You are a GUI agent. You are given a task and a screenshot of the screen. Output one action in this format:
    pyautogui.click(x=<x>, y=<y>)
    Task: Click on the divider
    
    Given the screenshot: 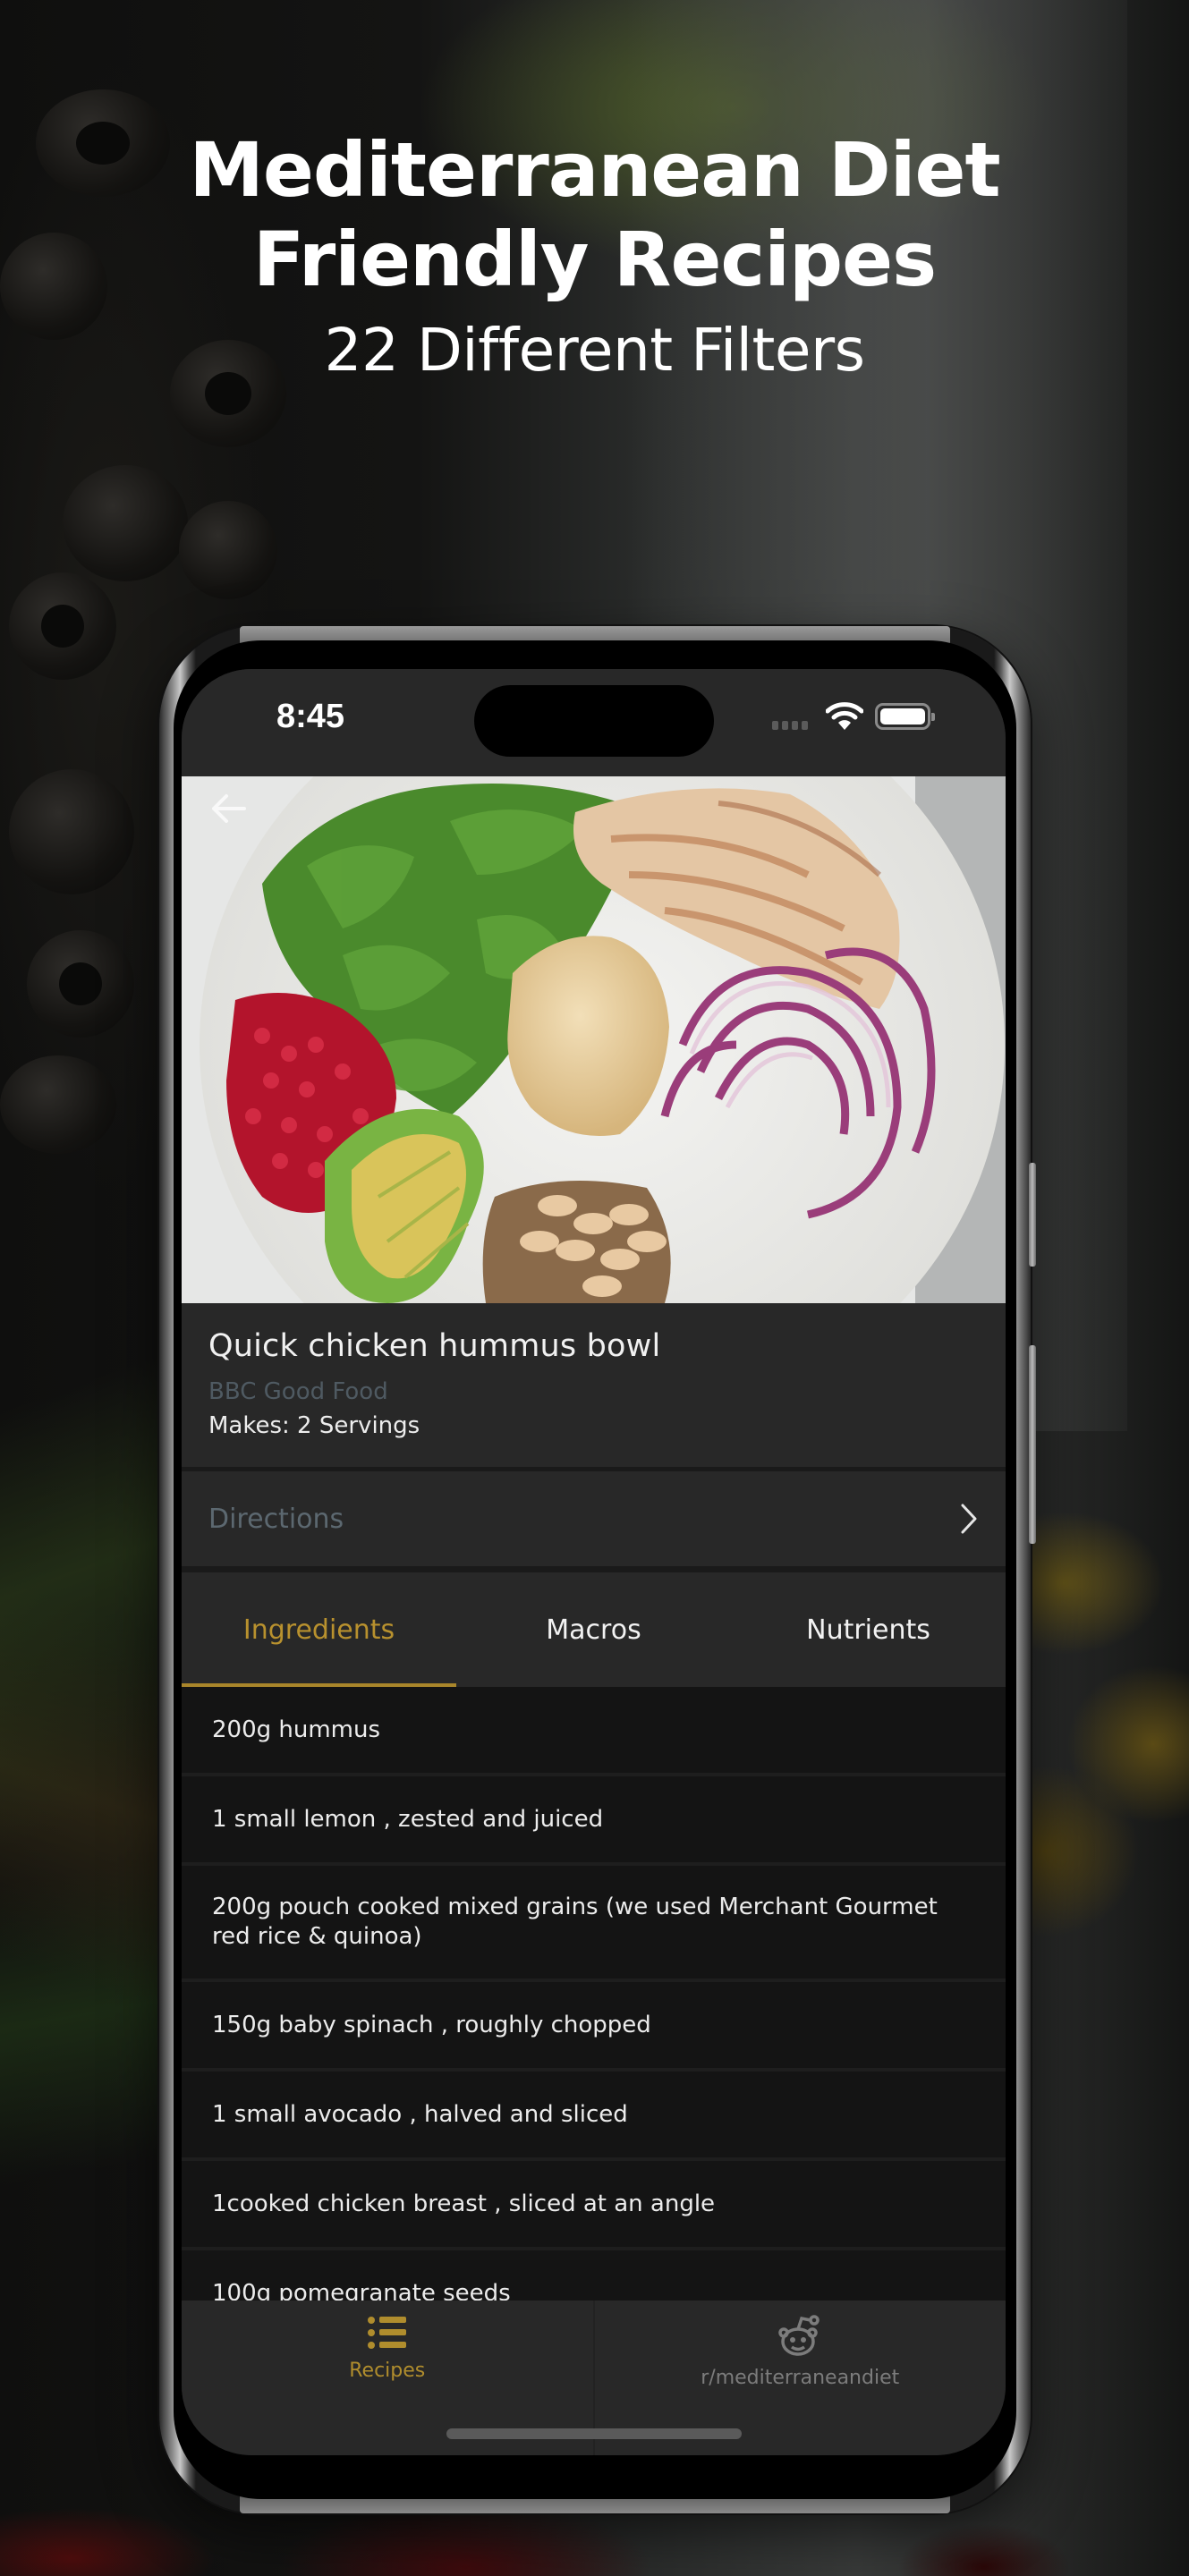 What is the action you would take?
    pyautogui.click(x=594, y=1569)
    